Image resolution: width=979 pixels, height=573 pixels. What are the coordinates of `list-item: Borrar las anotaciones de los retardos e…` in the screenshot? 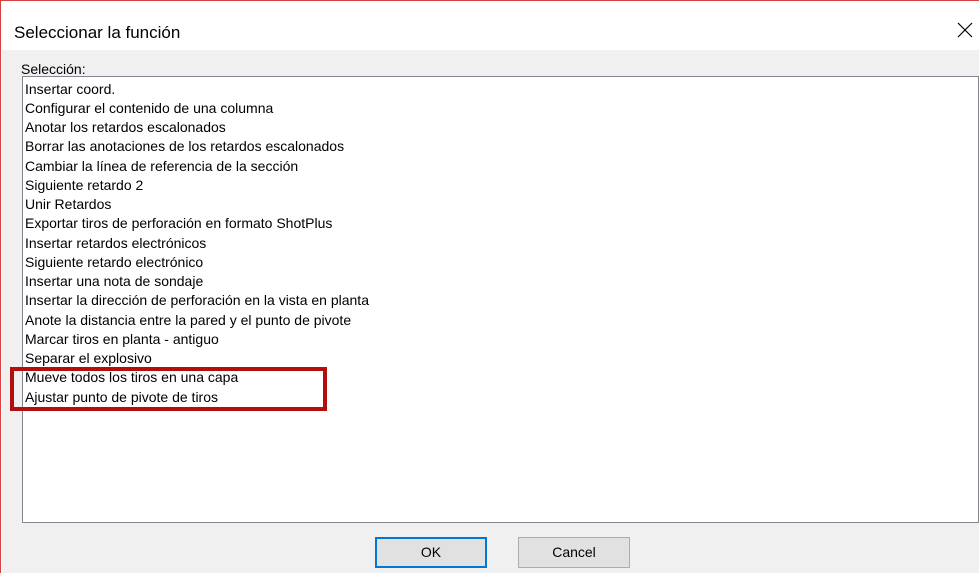 It's located at (184, 146).